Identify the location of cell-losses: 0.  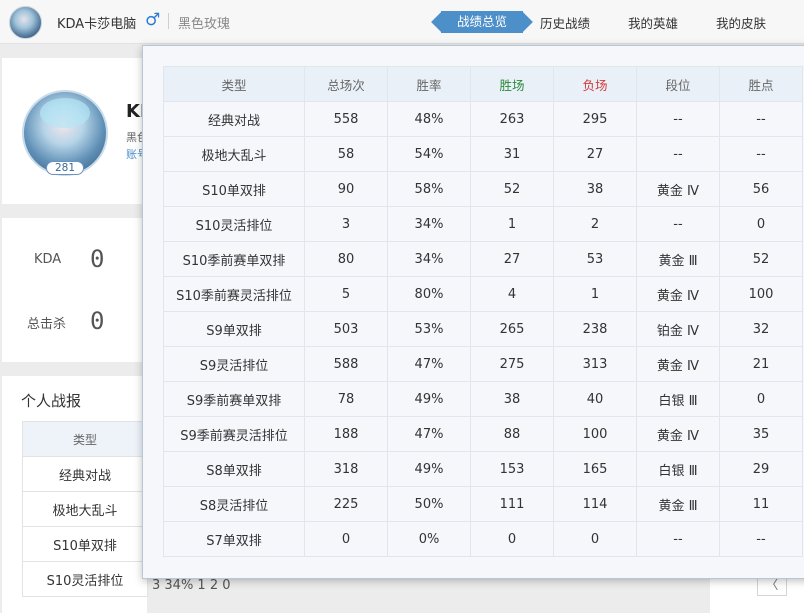
(595, 539).